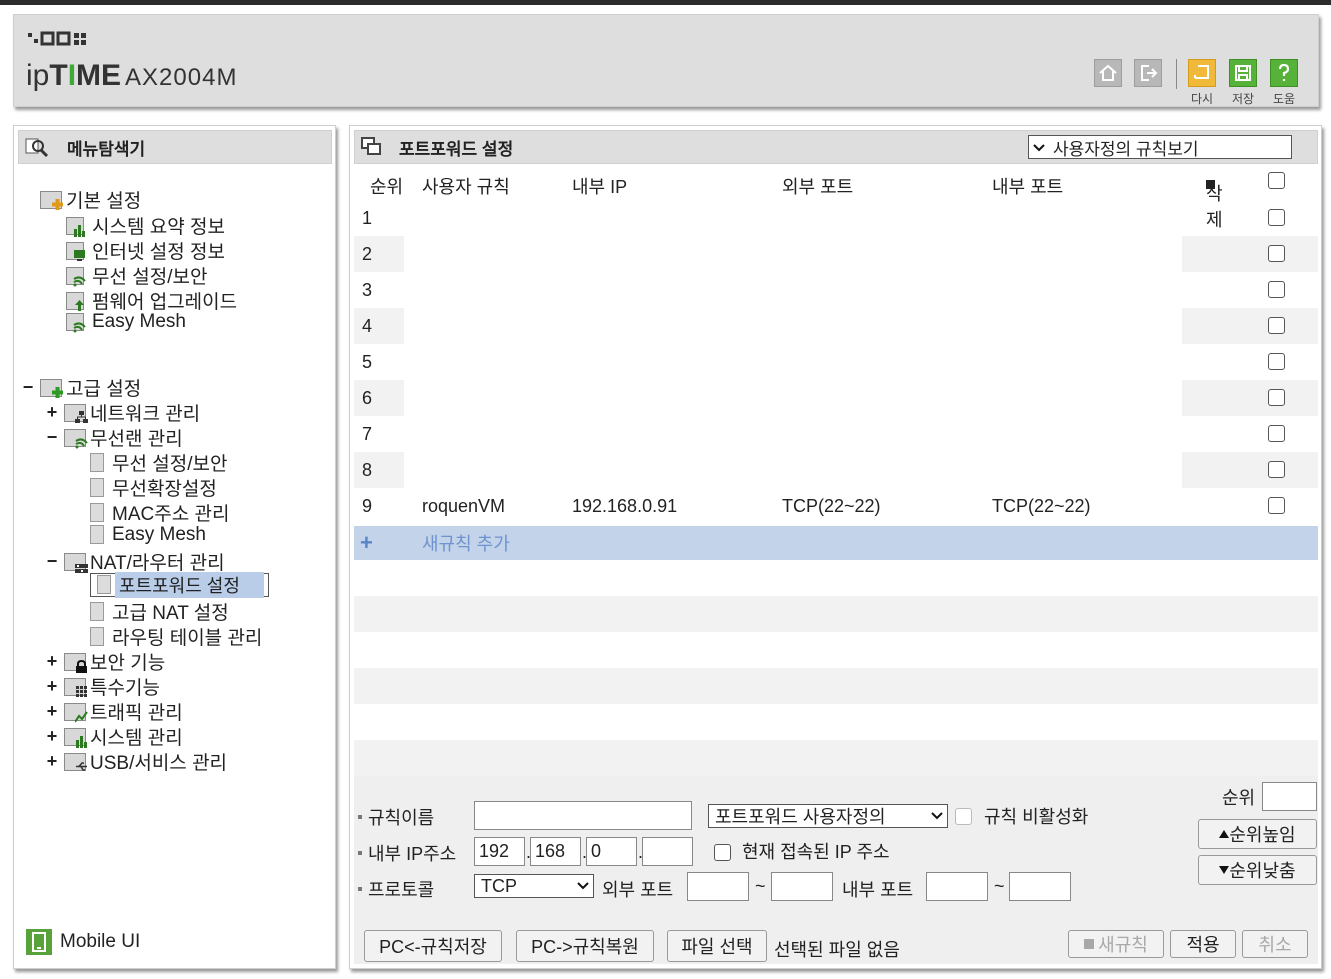 This screenshot has width=1331, height=979. What do you see at coordinates (372, 147) in the screenshot?
I see `window-icon` at bounding box center [372, 147].